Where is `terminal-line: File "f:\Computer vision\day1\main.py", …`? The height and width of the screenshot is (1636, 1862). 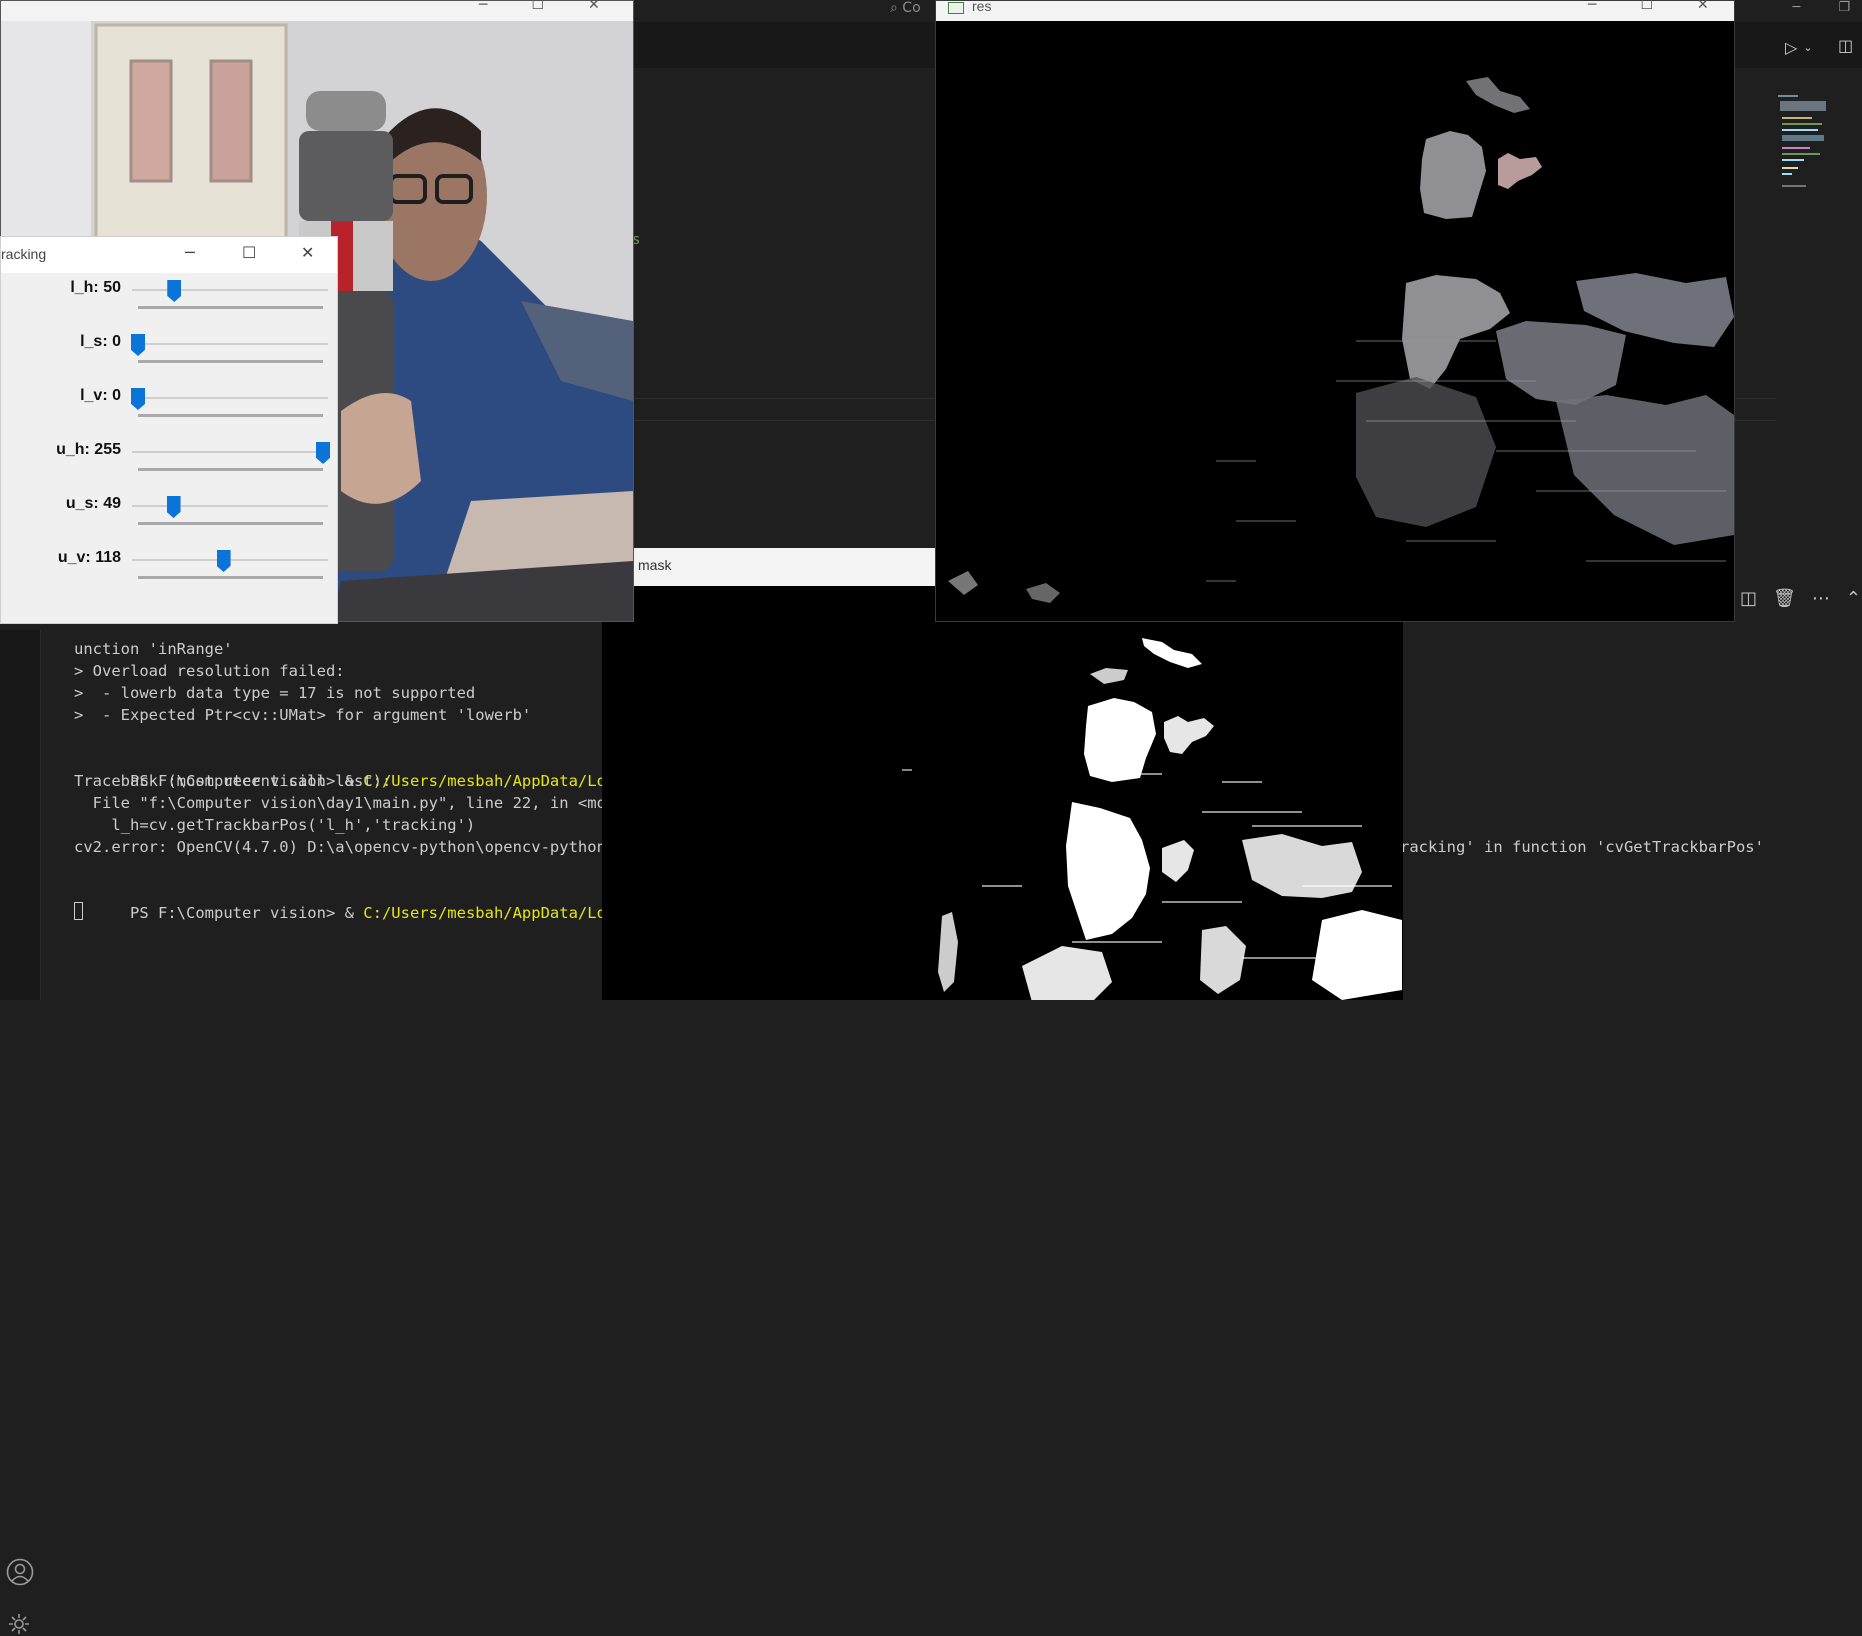 terminal-line: File "f:\Computer vision\day1\main.py", … is located at coordinates (349, 803).